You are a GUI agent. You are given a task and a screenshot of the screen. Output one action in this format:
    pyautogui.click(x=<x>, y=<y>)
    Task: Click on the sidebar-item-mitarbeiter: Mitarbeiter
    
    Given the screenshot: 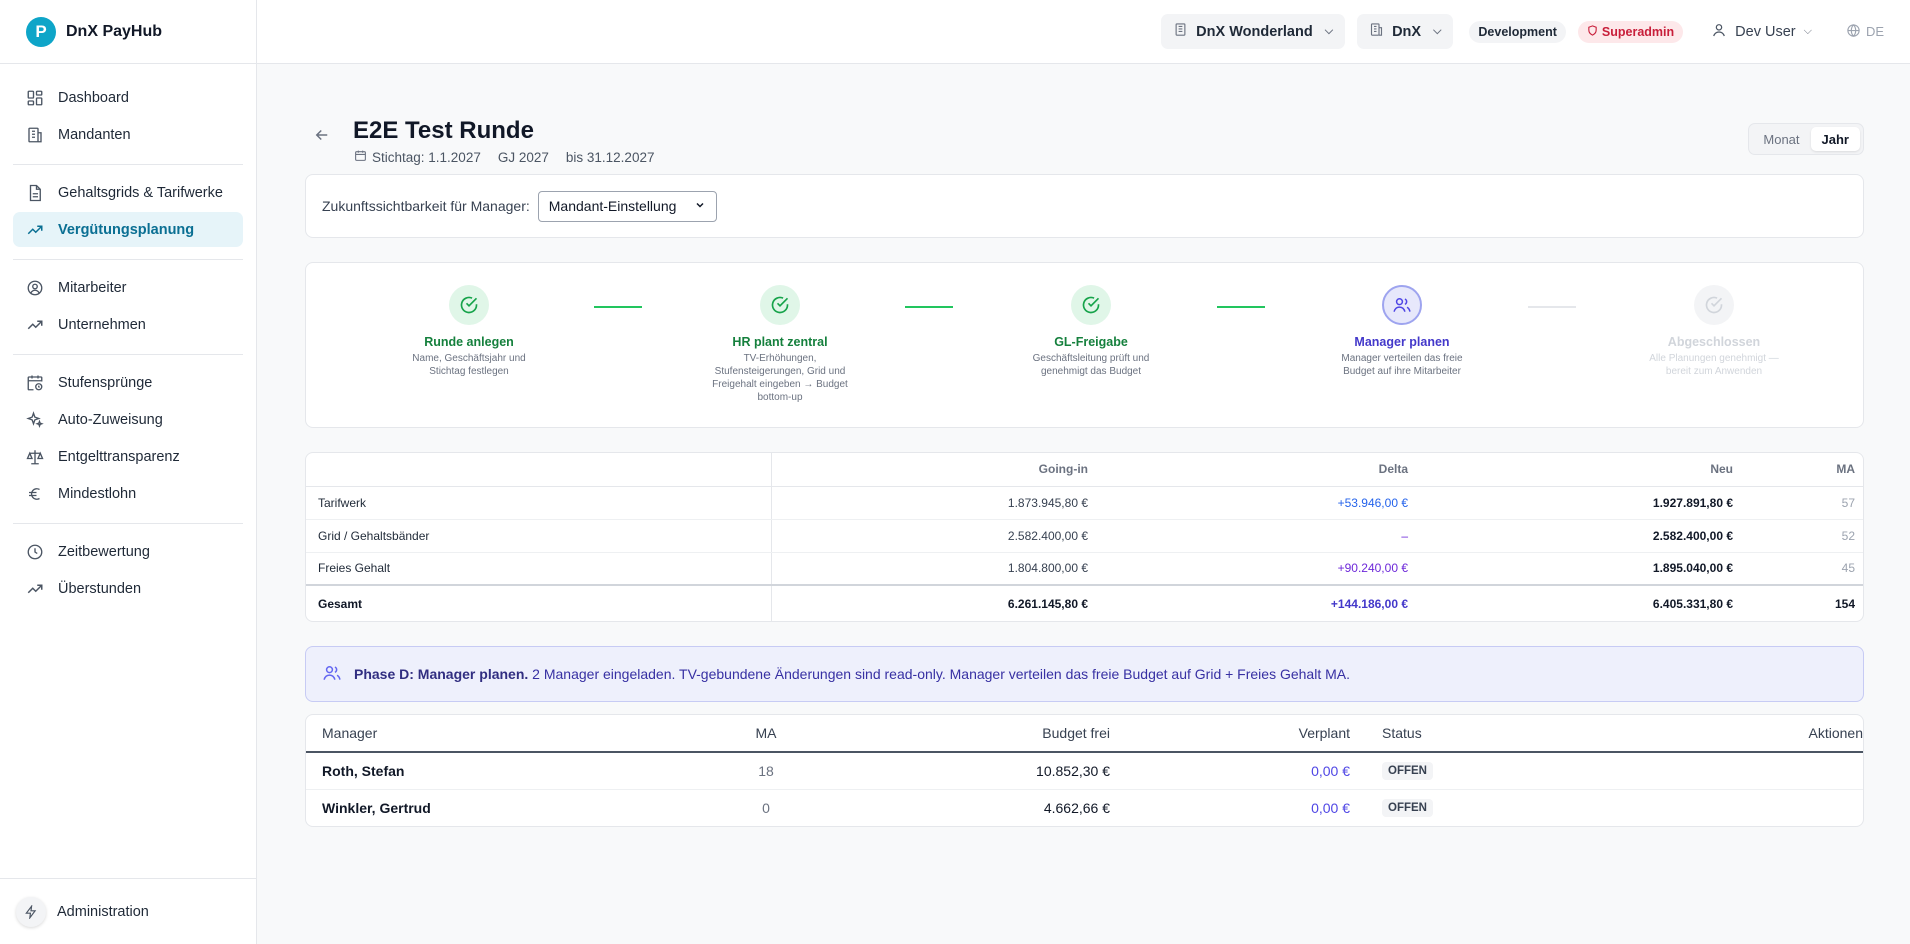 What is the action you would take?
    pyautogui.click(x=128, y=287)
    